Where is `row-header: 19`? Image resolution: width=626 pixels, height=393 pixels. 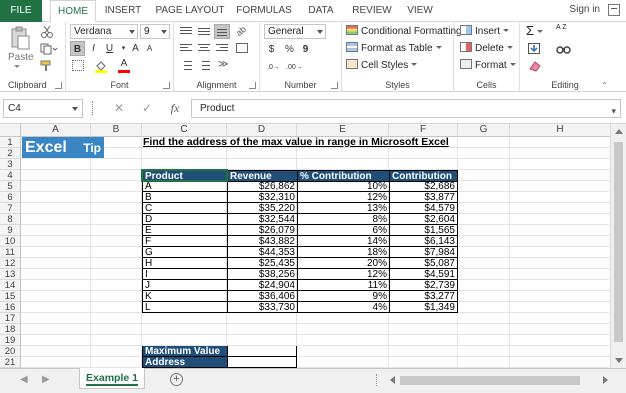 row-header: 19 is located at coordinates (10, 340).